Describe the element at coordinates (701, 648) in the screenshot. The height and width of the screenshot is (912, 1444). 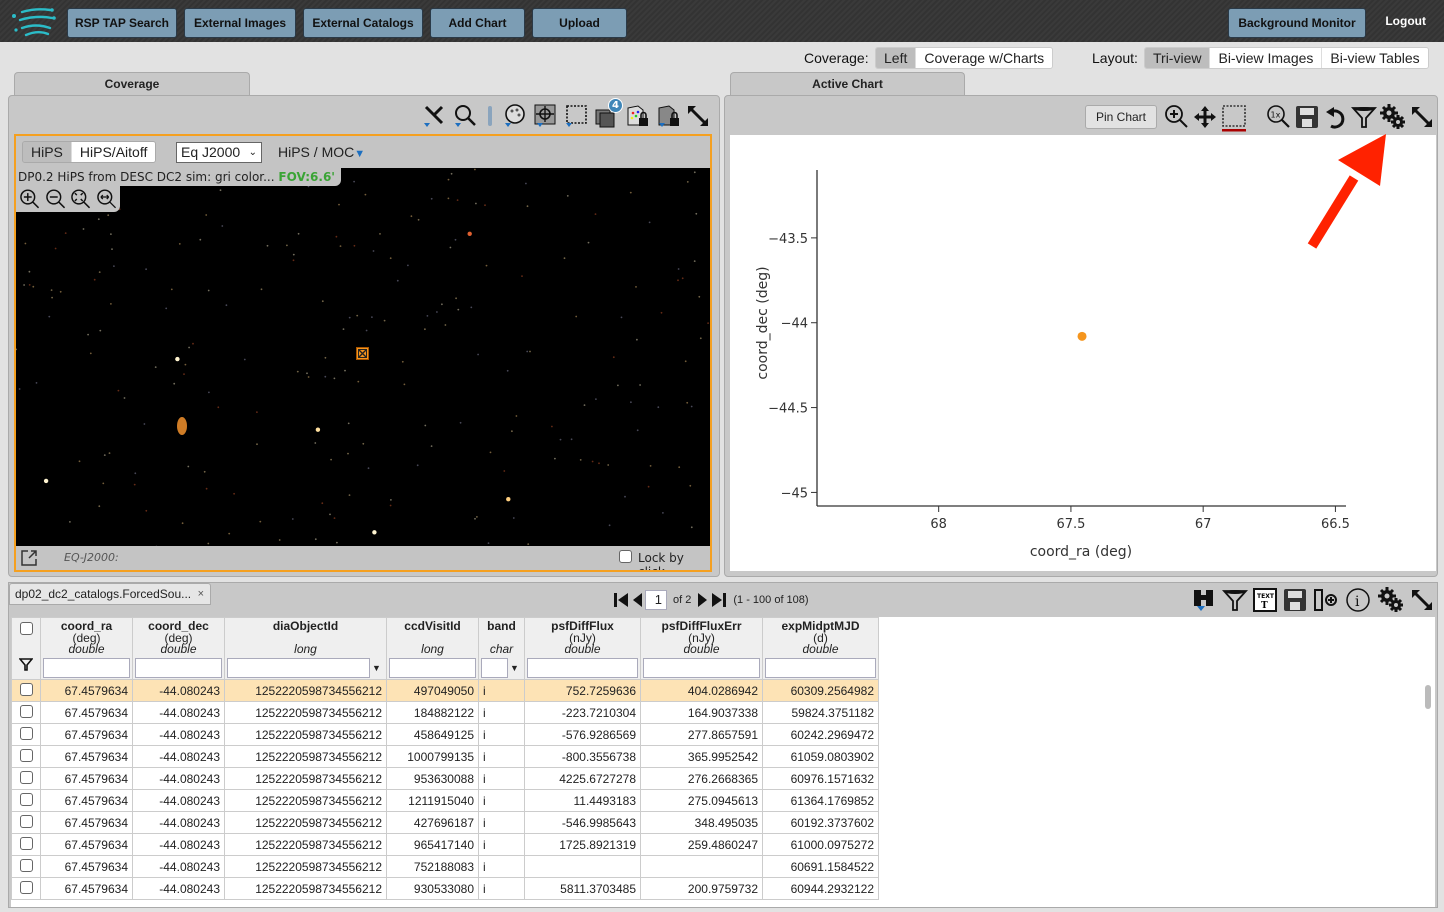
I see `column-header-psfDiffFluxErr: psfDiffFluxErr (nJy) double` at that location.